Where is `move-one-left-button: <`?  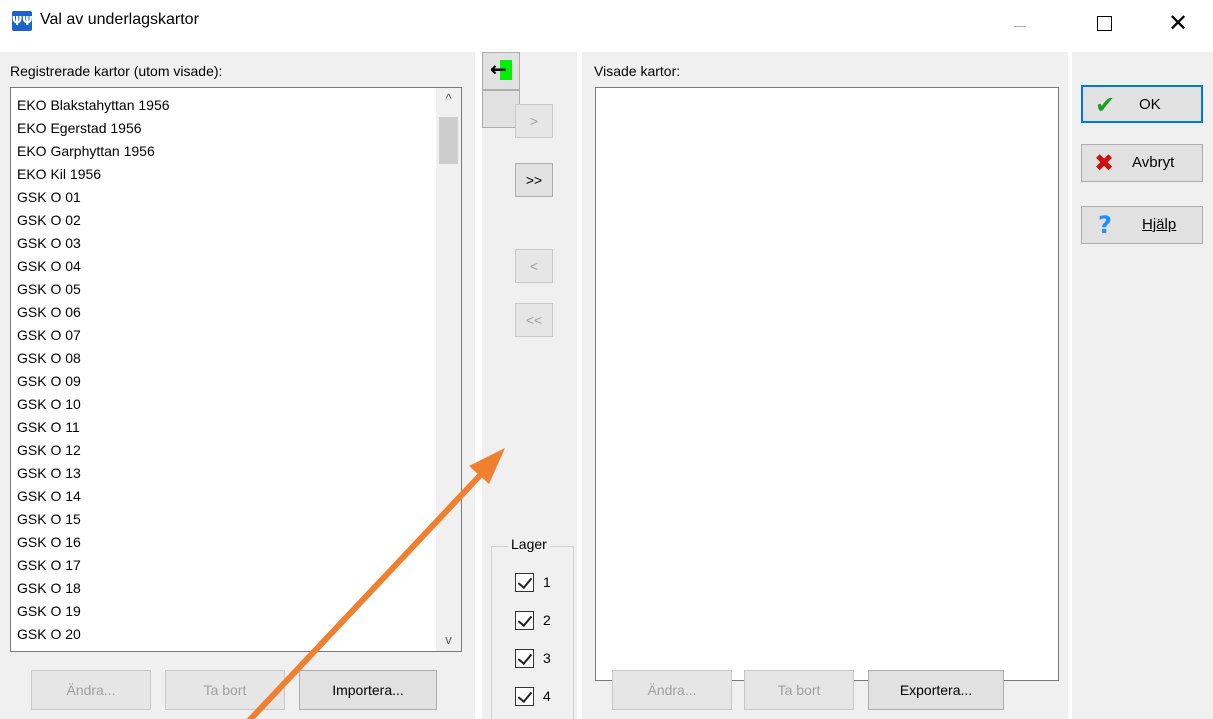
move-one-left-button: < is located at coordinates (534, 266).